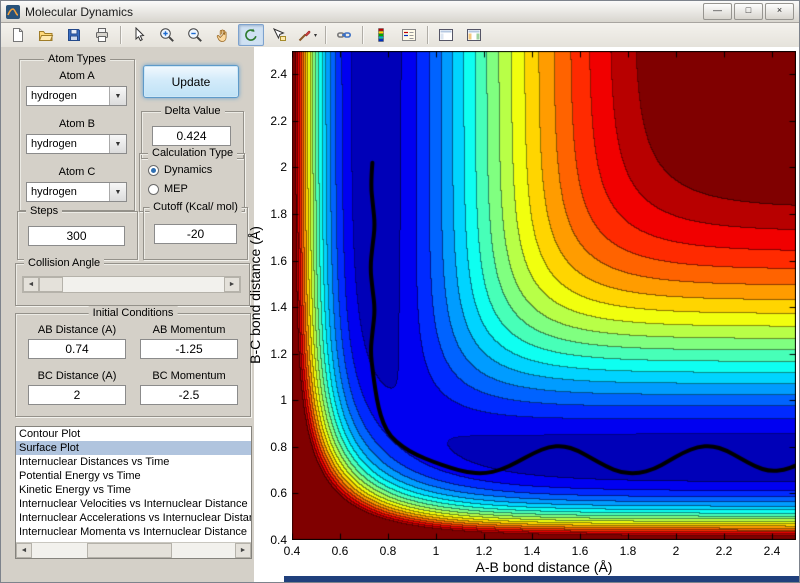 The image size is (800, 583). I want to click on x-tick-label: 2, so click(676, 551).